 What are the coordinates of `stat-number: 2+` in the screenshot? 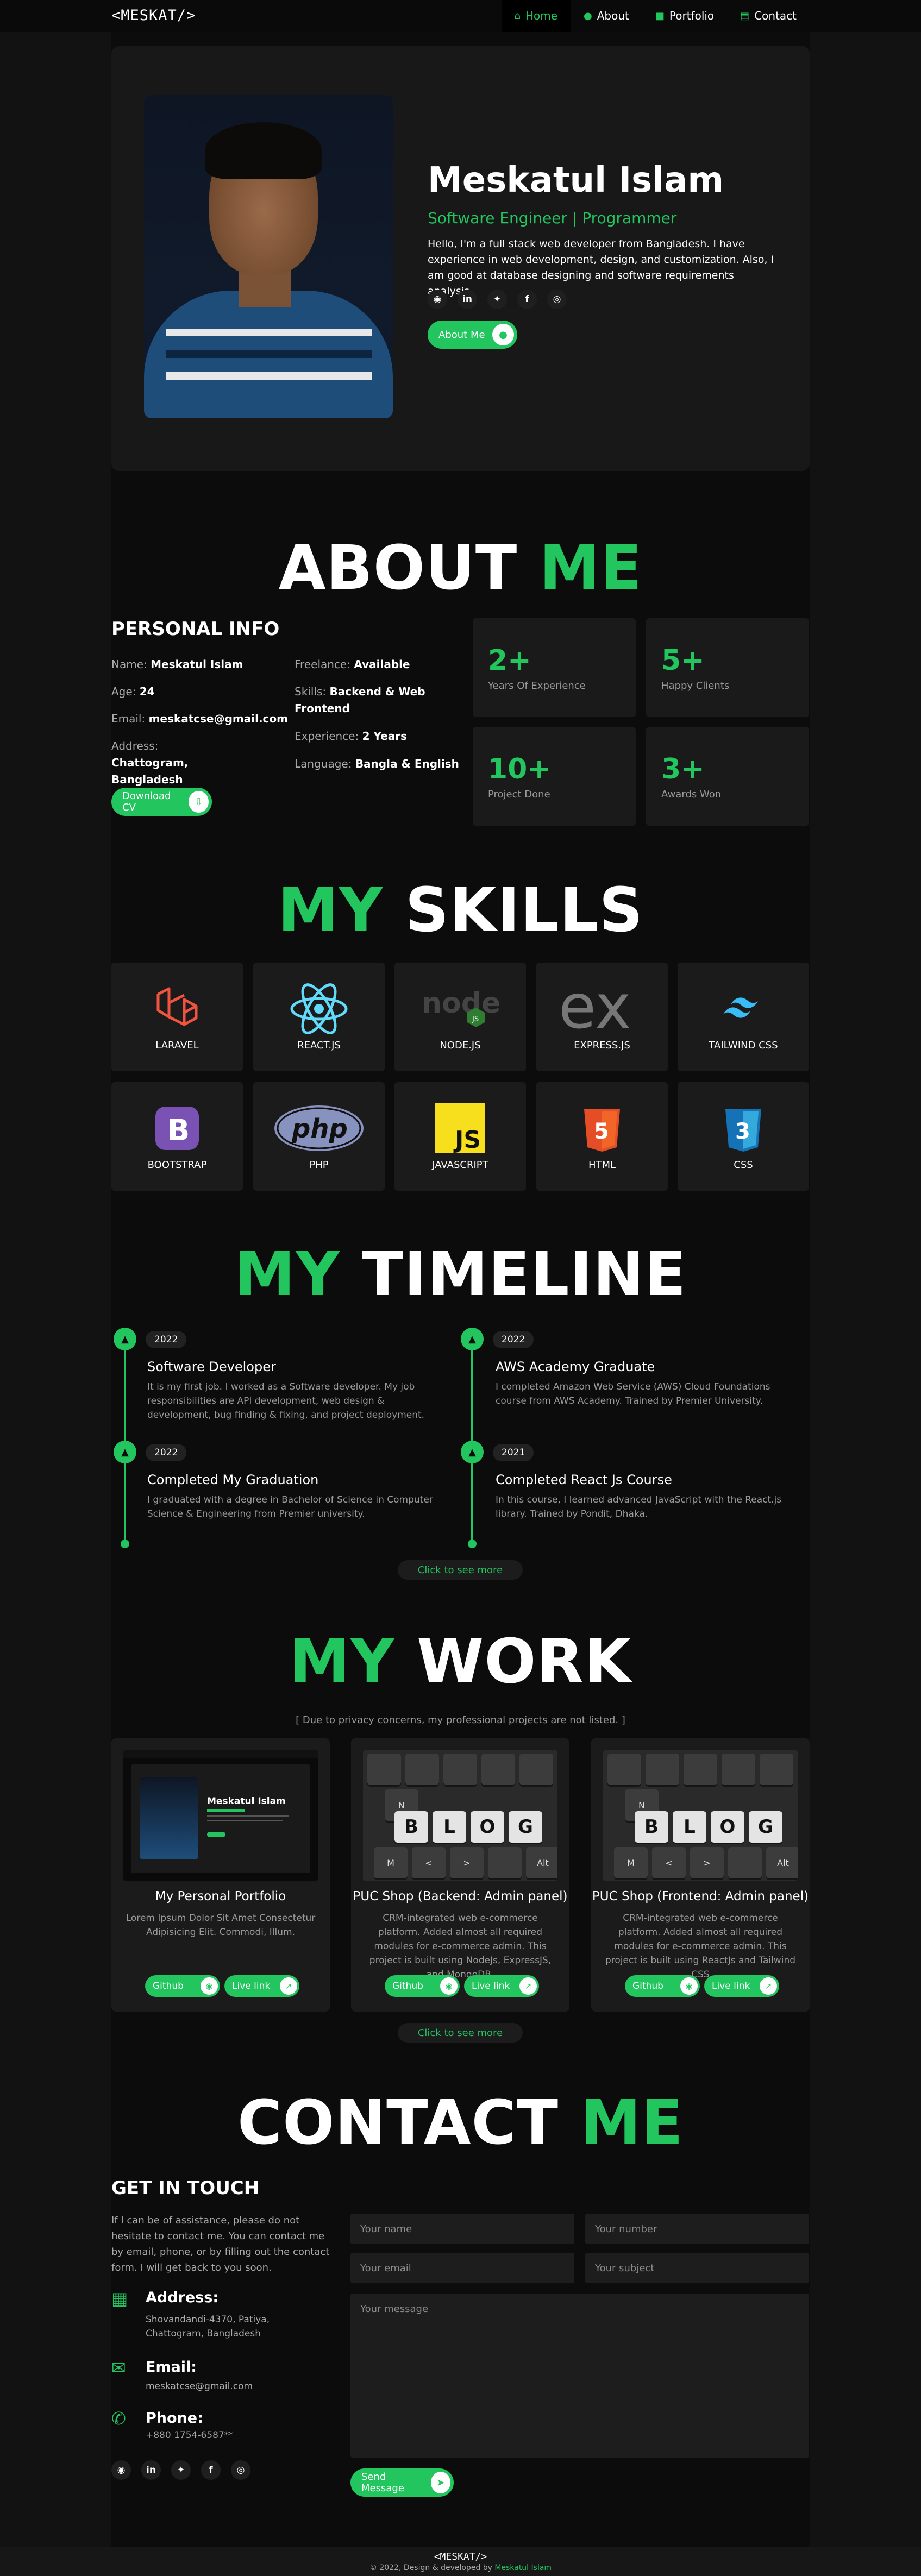 It's located at (509, 660).